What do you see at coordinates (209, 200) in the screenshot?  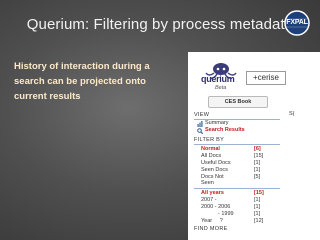 I see `filter-year-2007: 2007 -` at bounding box center [209, 200].